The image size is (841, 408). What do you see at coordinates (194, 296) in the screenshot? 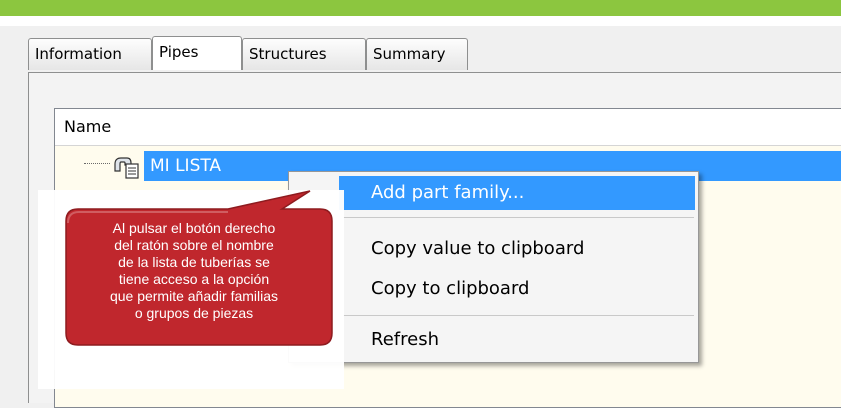
I see `callout-line: que permite añadir familias` at bounding box center [194, 296].